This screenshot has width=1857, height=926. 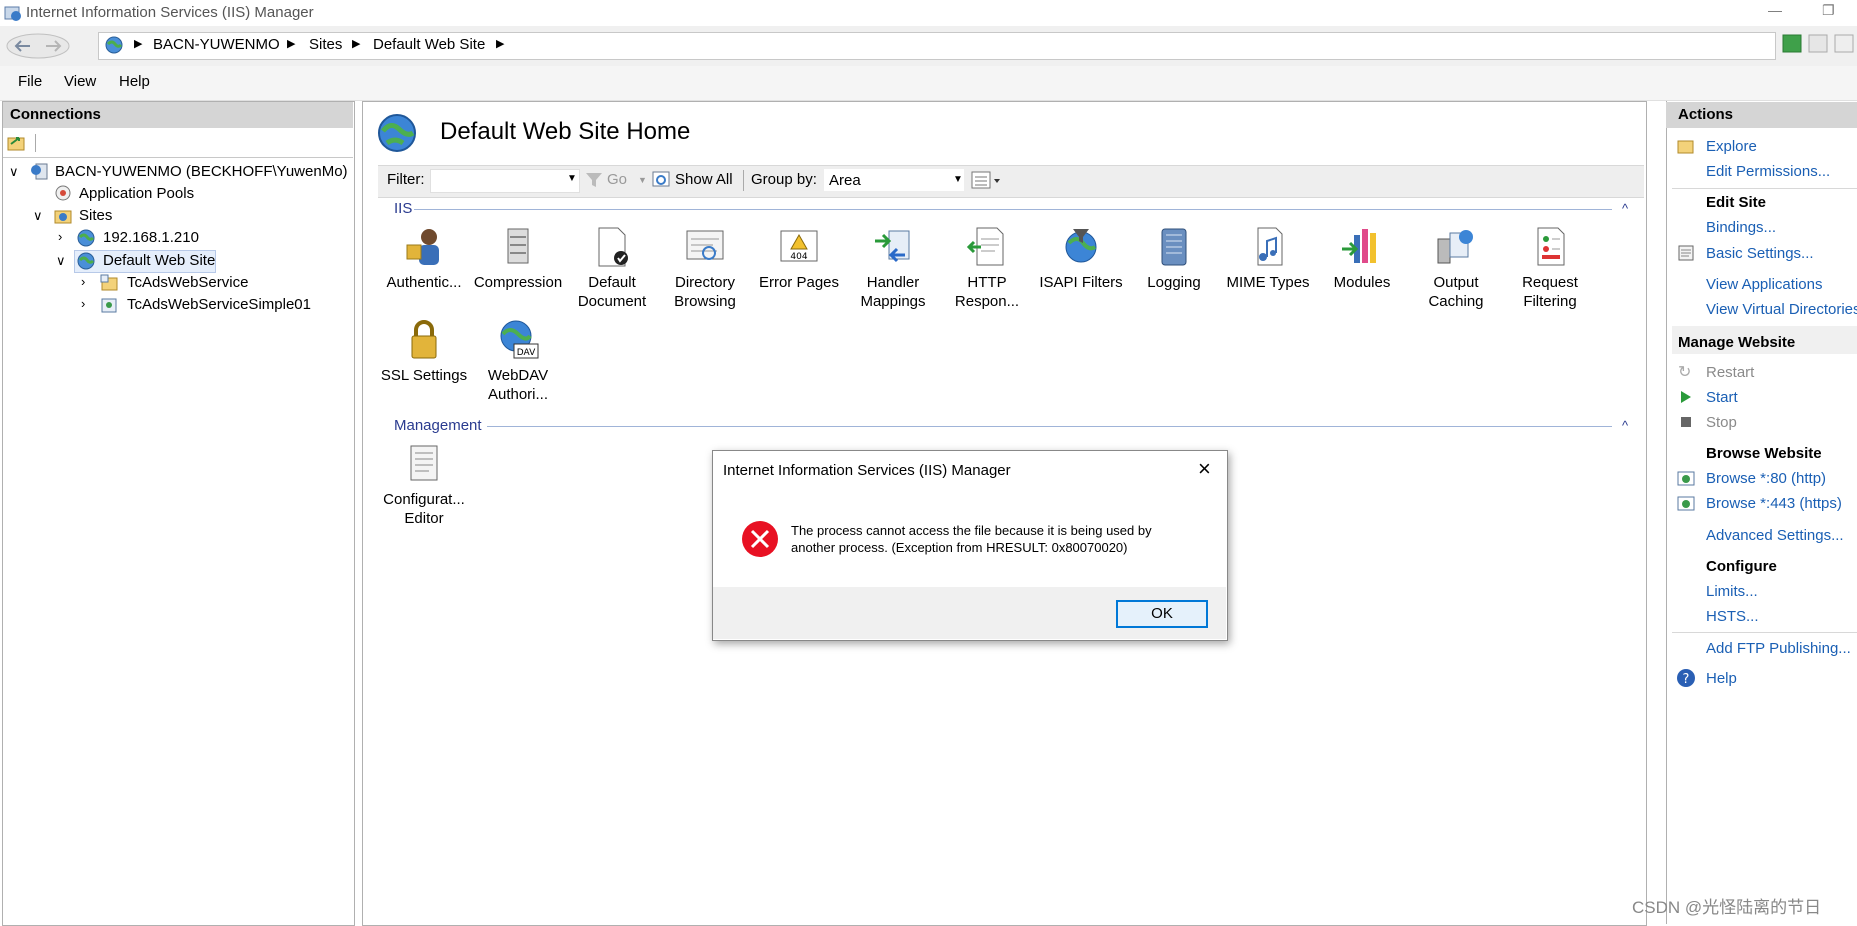 What do you see at coordinates (1456, 268) in the screenshot?
I see `feature-output-caching: Output Caching` at bounding box center [1456, 268].